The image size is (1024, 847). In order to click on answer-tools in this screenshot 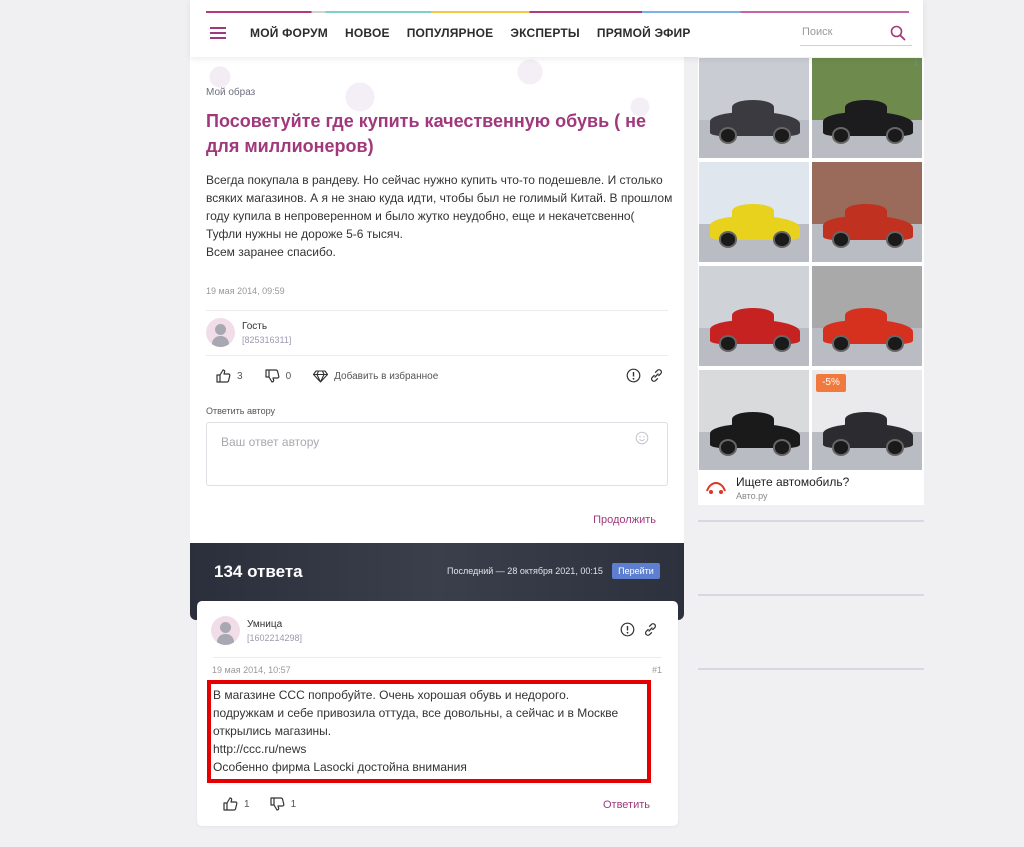, I will do `click(639, 629)`.